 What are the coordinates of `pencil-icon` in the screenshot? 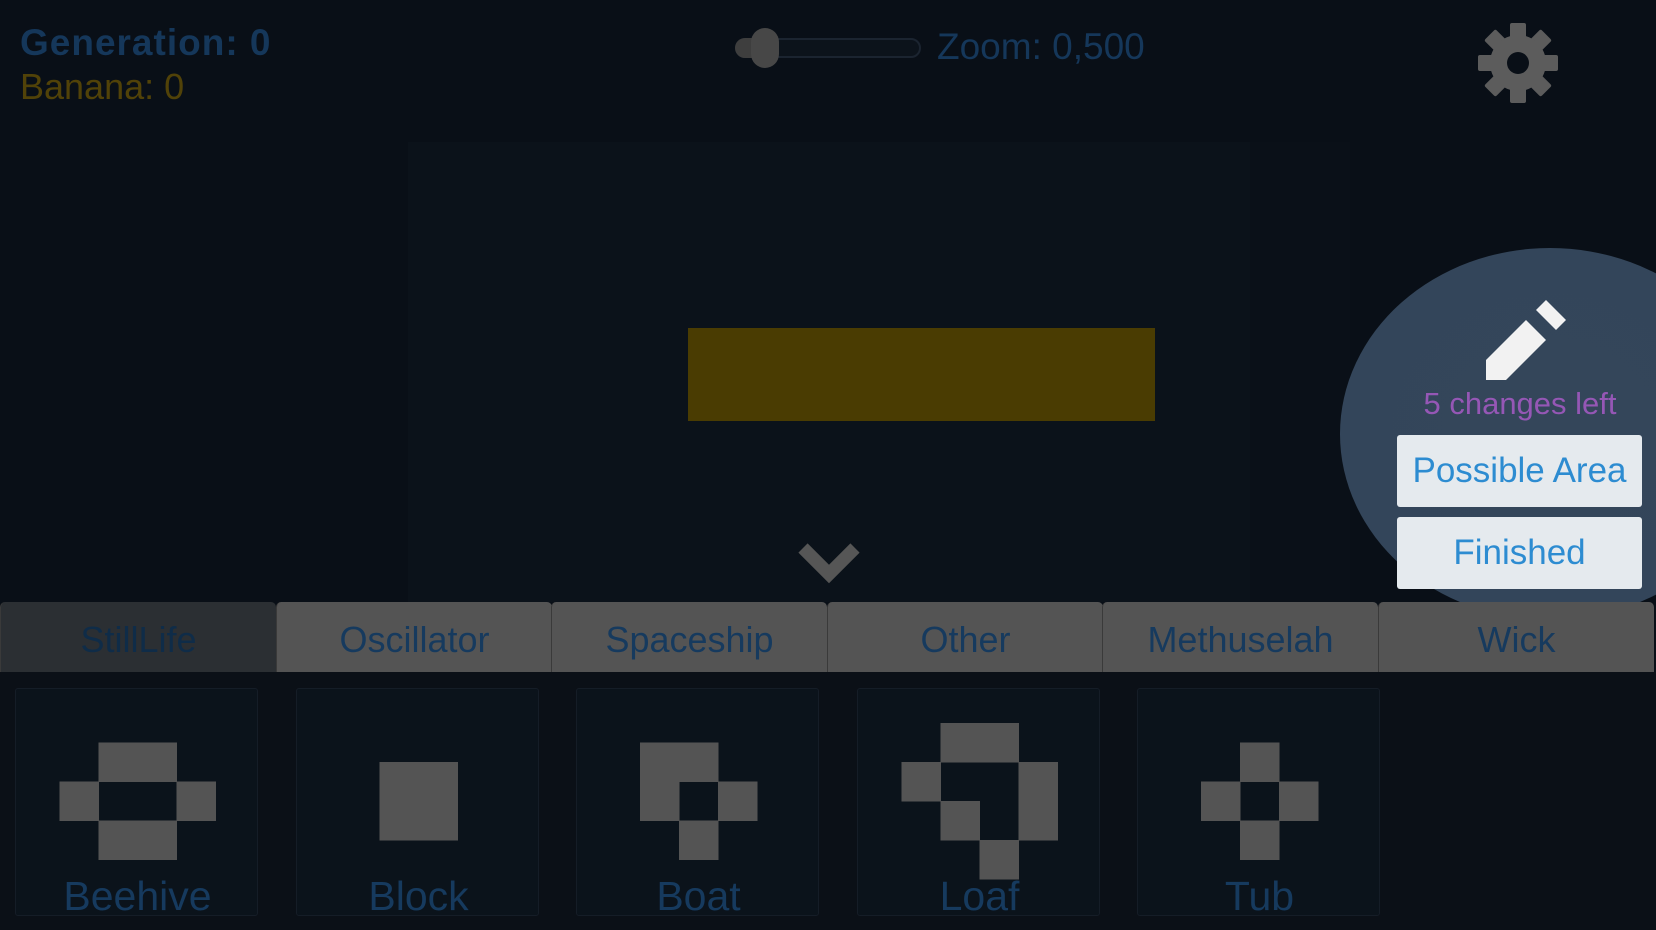 It's located at (1524, 340).